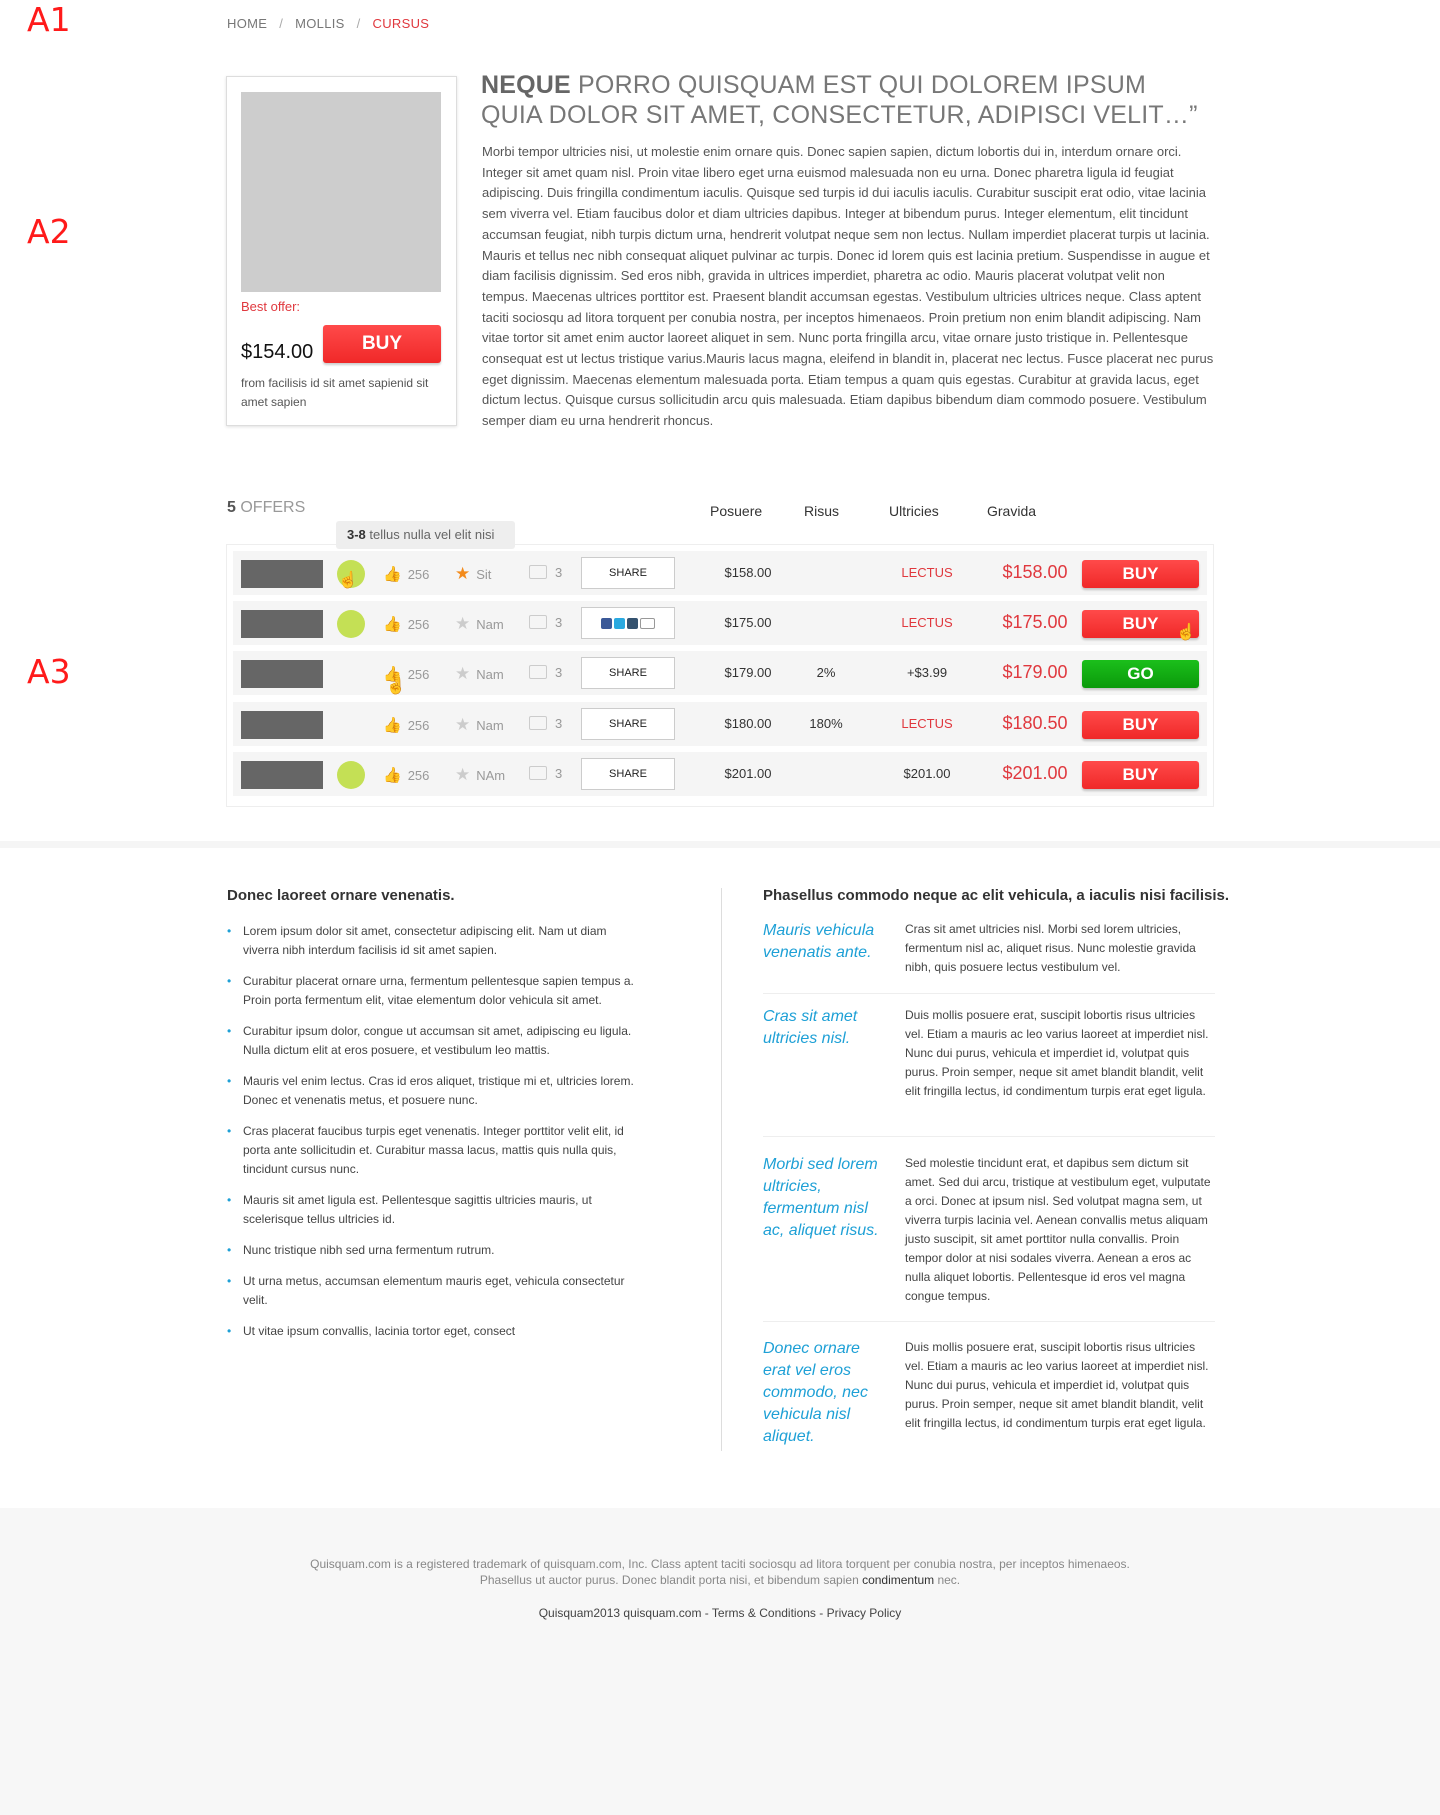 Image resolution: width=1440 pixels, height=1815 pixels. I want to click on star-label: NAm, so click(491, 775).